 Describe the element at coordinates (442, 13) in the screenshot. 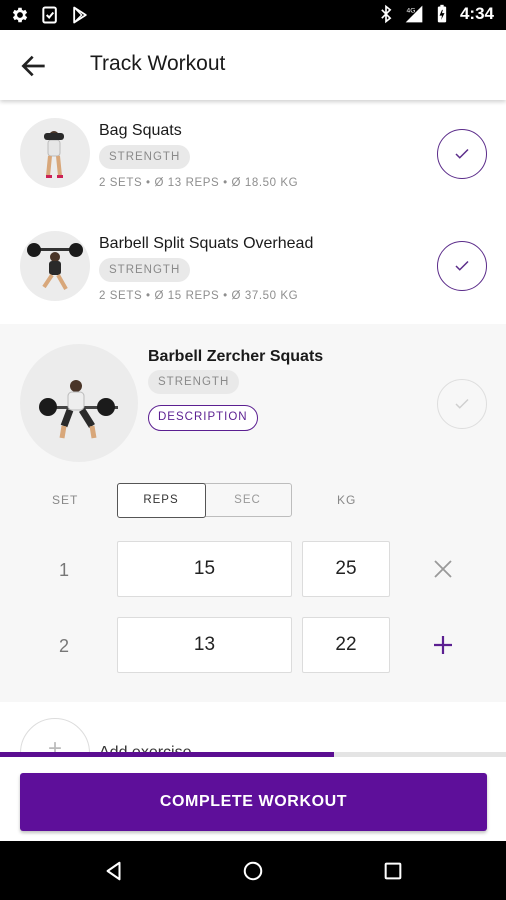

I see `battery-icon` at that location.